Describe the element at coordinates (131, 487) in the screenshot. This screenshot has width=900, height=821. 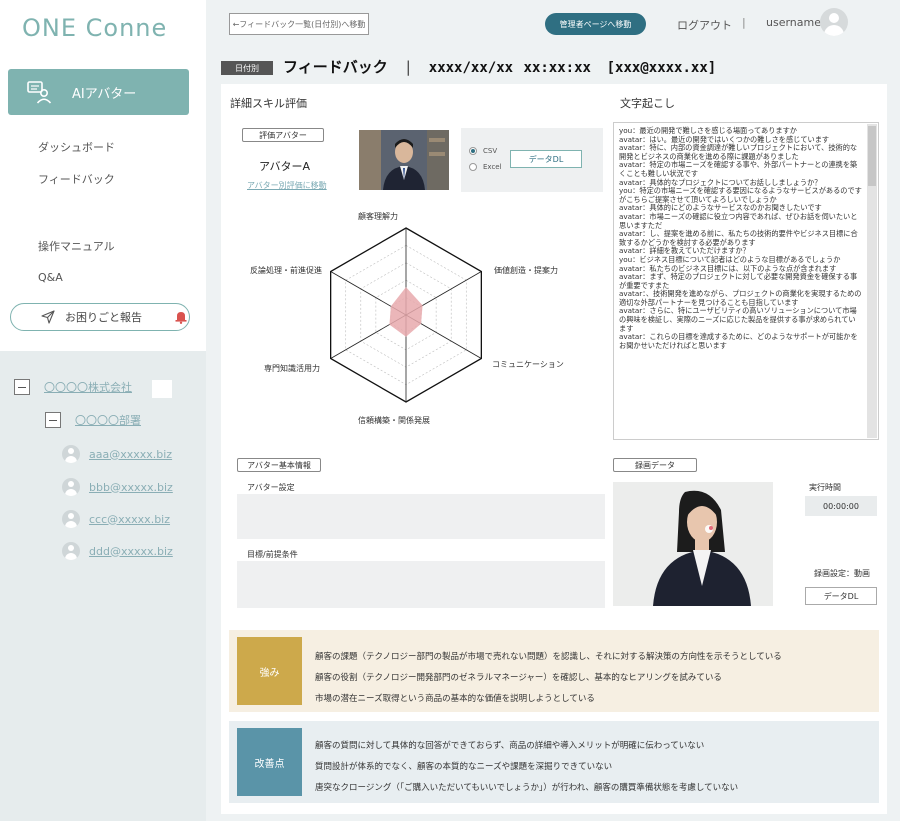
I see `tree-user-link: bbb@xxxxx.biz` at that location.